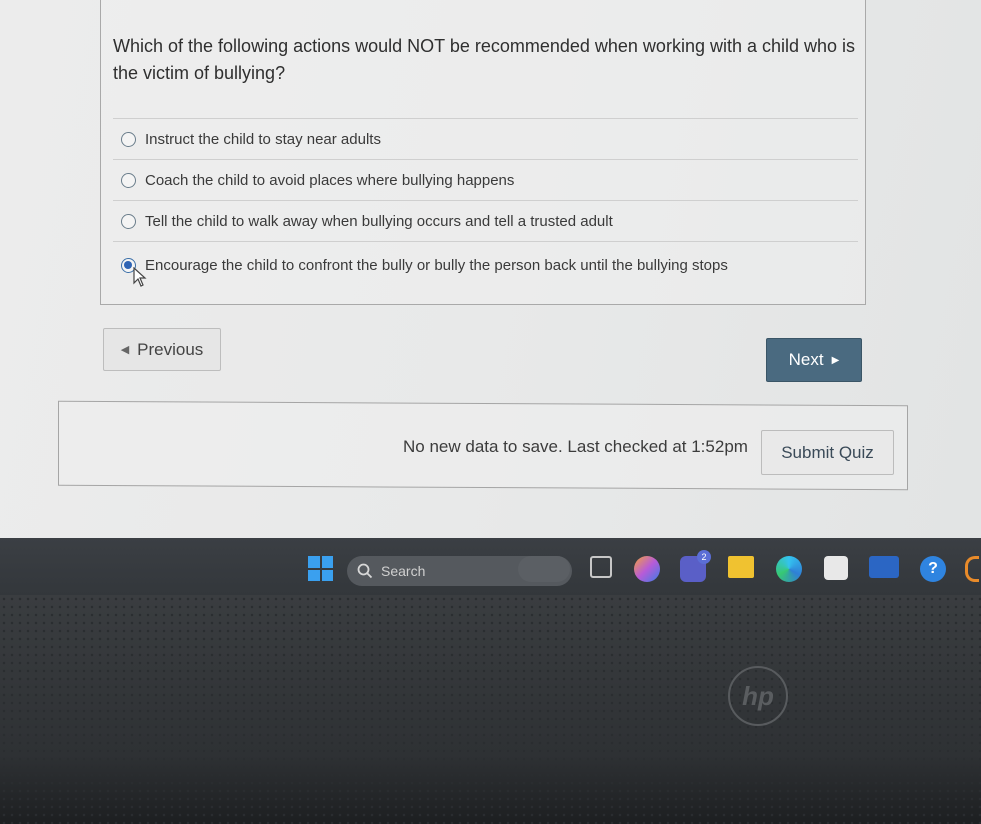  What do you see at coordinates (403, 571) in the screenshot?
I see `search-label: Search` at bounding box center [403, 571].